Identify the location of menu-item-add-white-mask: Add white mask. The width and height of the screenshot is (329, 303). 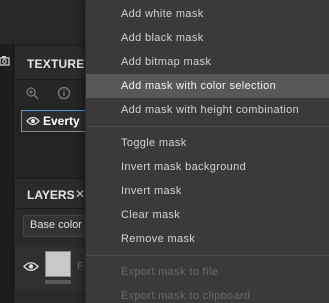
(207, 14).